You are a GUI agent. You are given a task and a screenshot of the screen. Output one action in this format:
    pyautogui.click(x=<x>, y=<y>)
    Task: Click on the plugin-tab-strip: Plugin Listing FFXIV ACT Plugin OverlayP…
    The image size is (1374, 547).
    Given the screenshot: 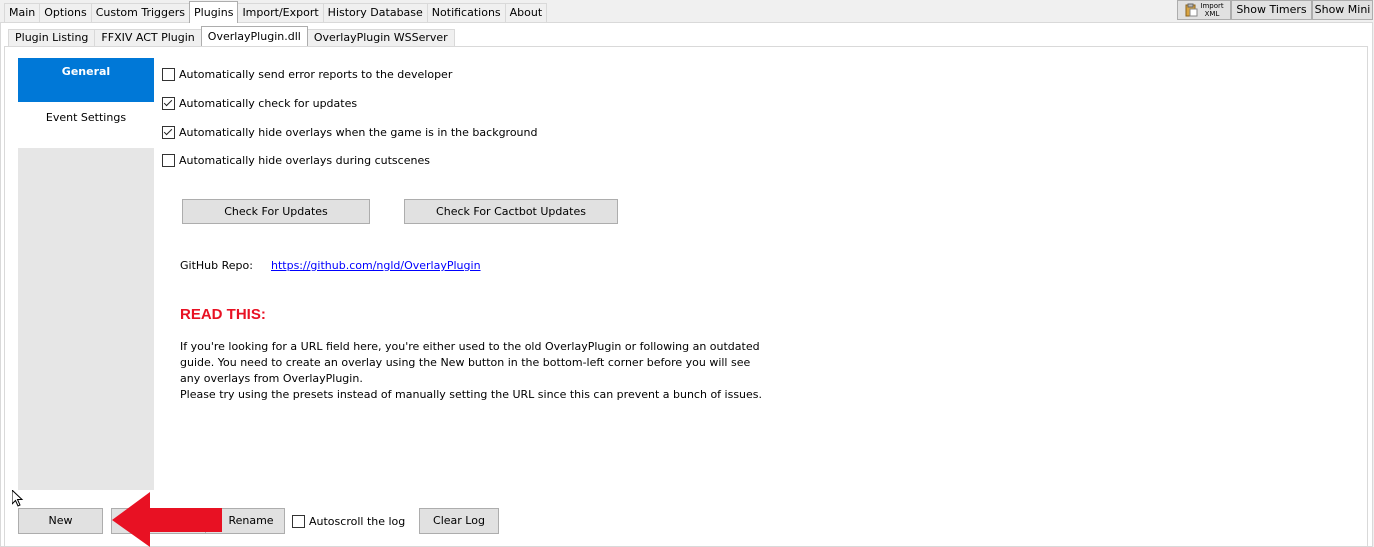 What is the action you would take?
    pyautogui.click(x=231, y=36)
    